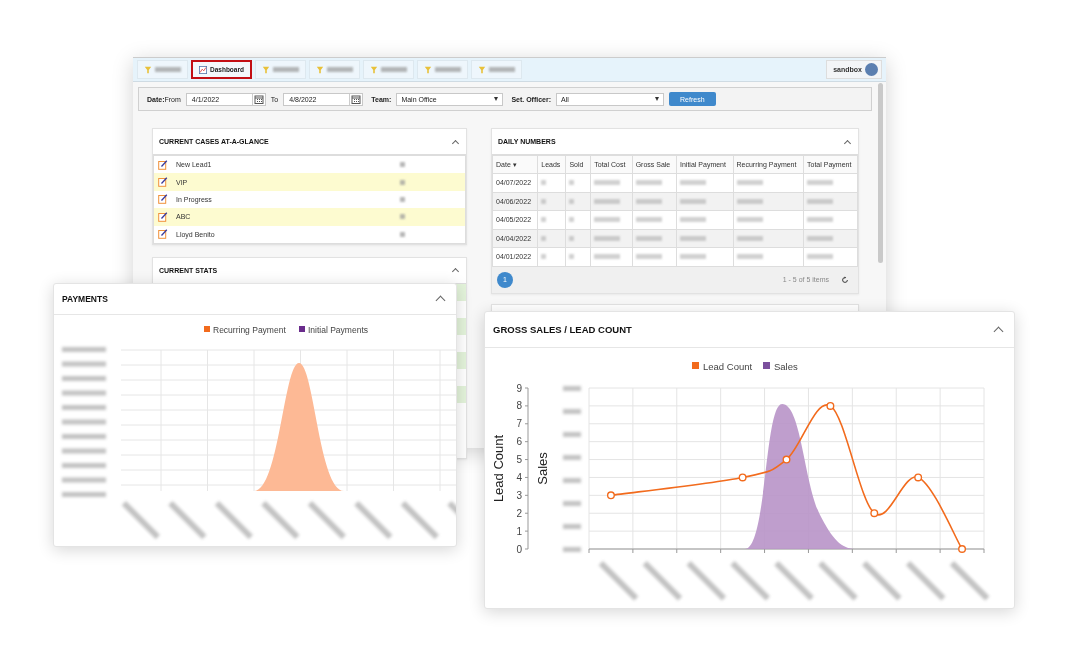 The image size is (1067, 665). What do you see at coordinates (498, 468) in the screenshot?
I see `axis-label: Lead Count` at bounding box center [498, 468].